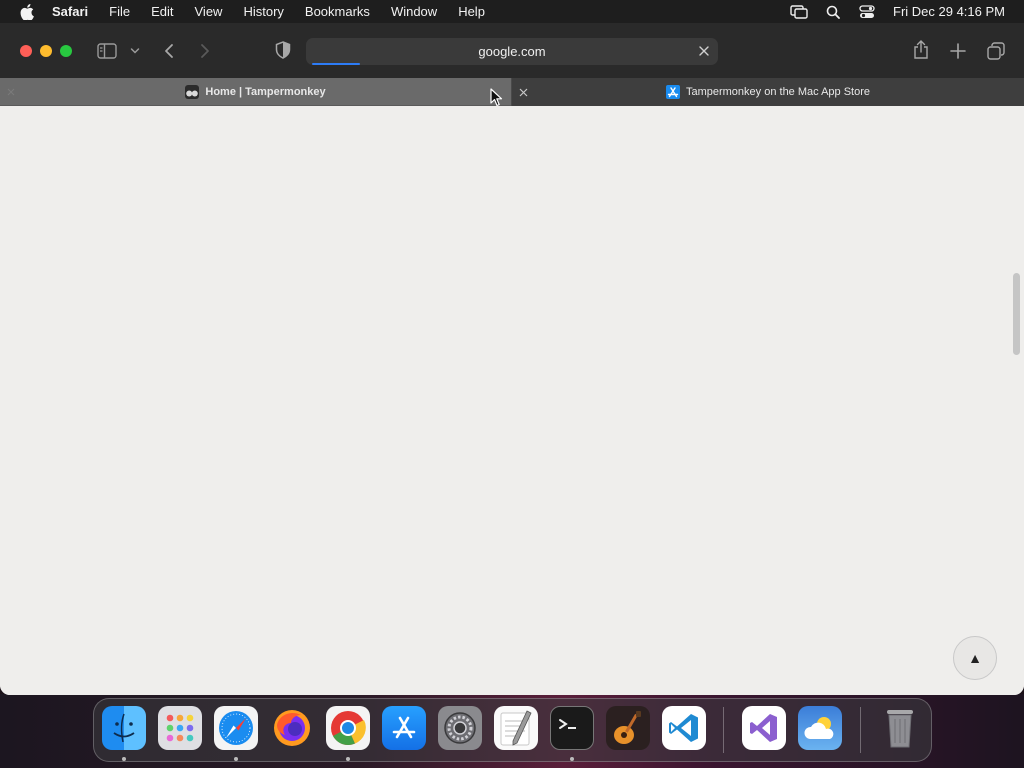 This screenshot has width=1024, height=768. What do you see at coordinates (283, 50) in the screenshot?
I see `privacy-shield-icon` at bounding box center [283, 50].